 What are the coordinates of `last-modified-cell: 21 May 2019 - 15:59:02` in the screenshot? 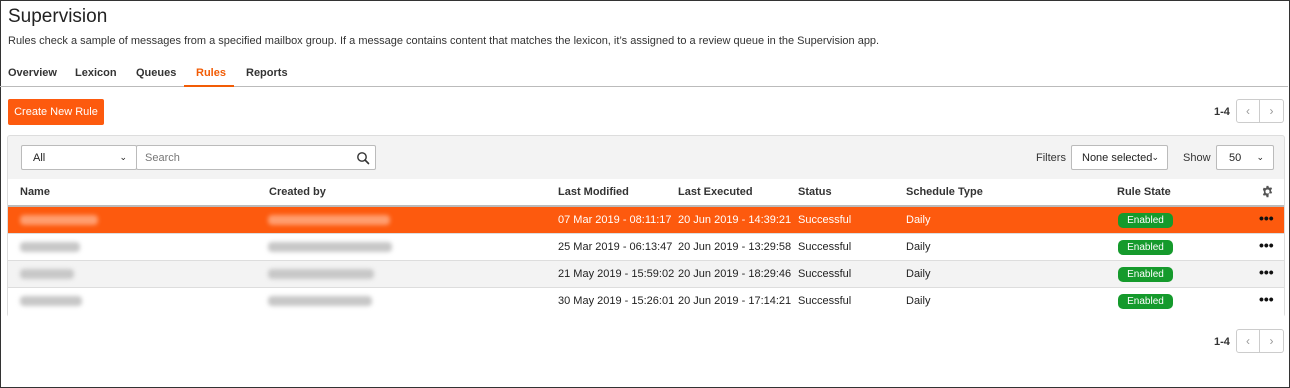 It's located at (616, 274).